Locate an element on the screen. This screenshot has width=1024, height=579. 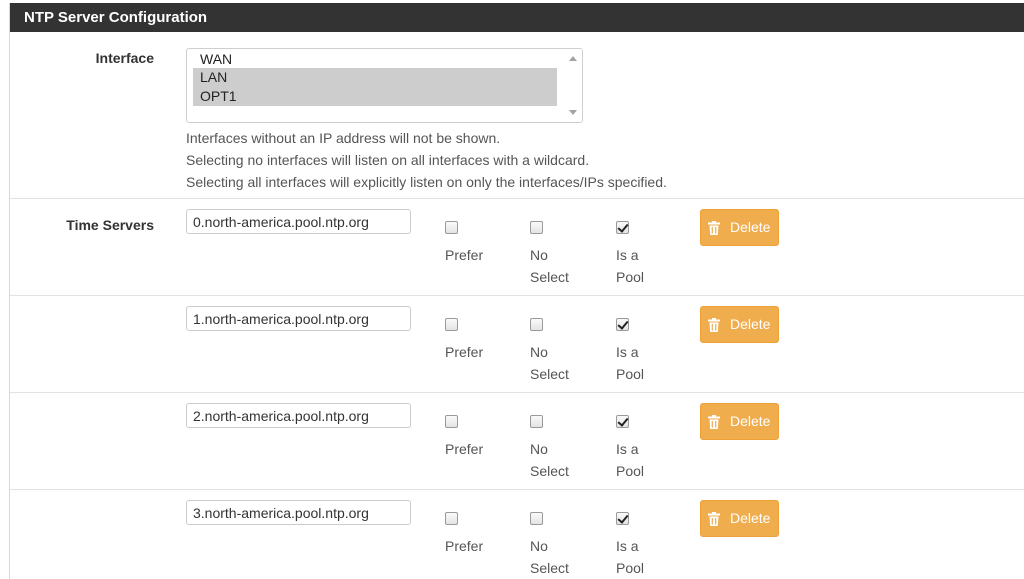
time-servers-label: Time Servers is located at coordinates (110, 225).